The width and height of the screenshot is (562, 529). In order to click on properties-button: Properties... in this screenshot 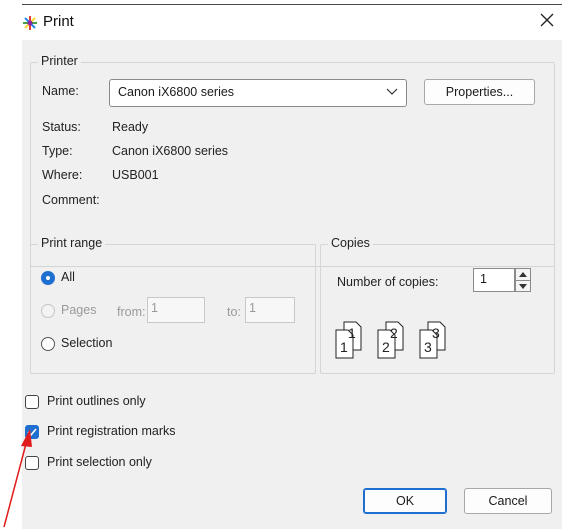, I will do `click(479, 92)`.